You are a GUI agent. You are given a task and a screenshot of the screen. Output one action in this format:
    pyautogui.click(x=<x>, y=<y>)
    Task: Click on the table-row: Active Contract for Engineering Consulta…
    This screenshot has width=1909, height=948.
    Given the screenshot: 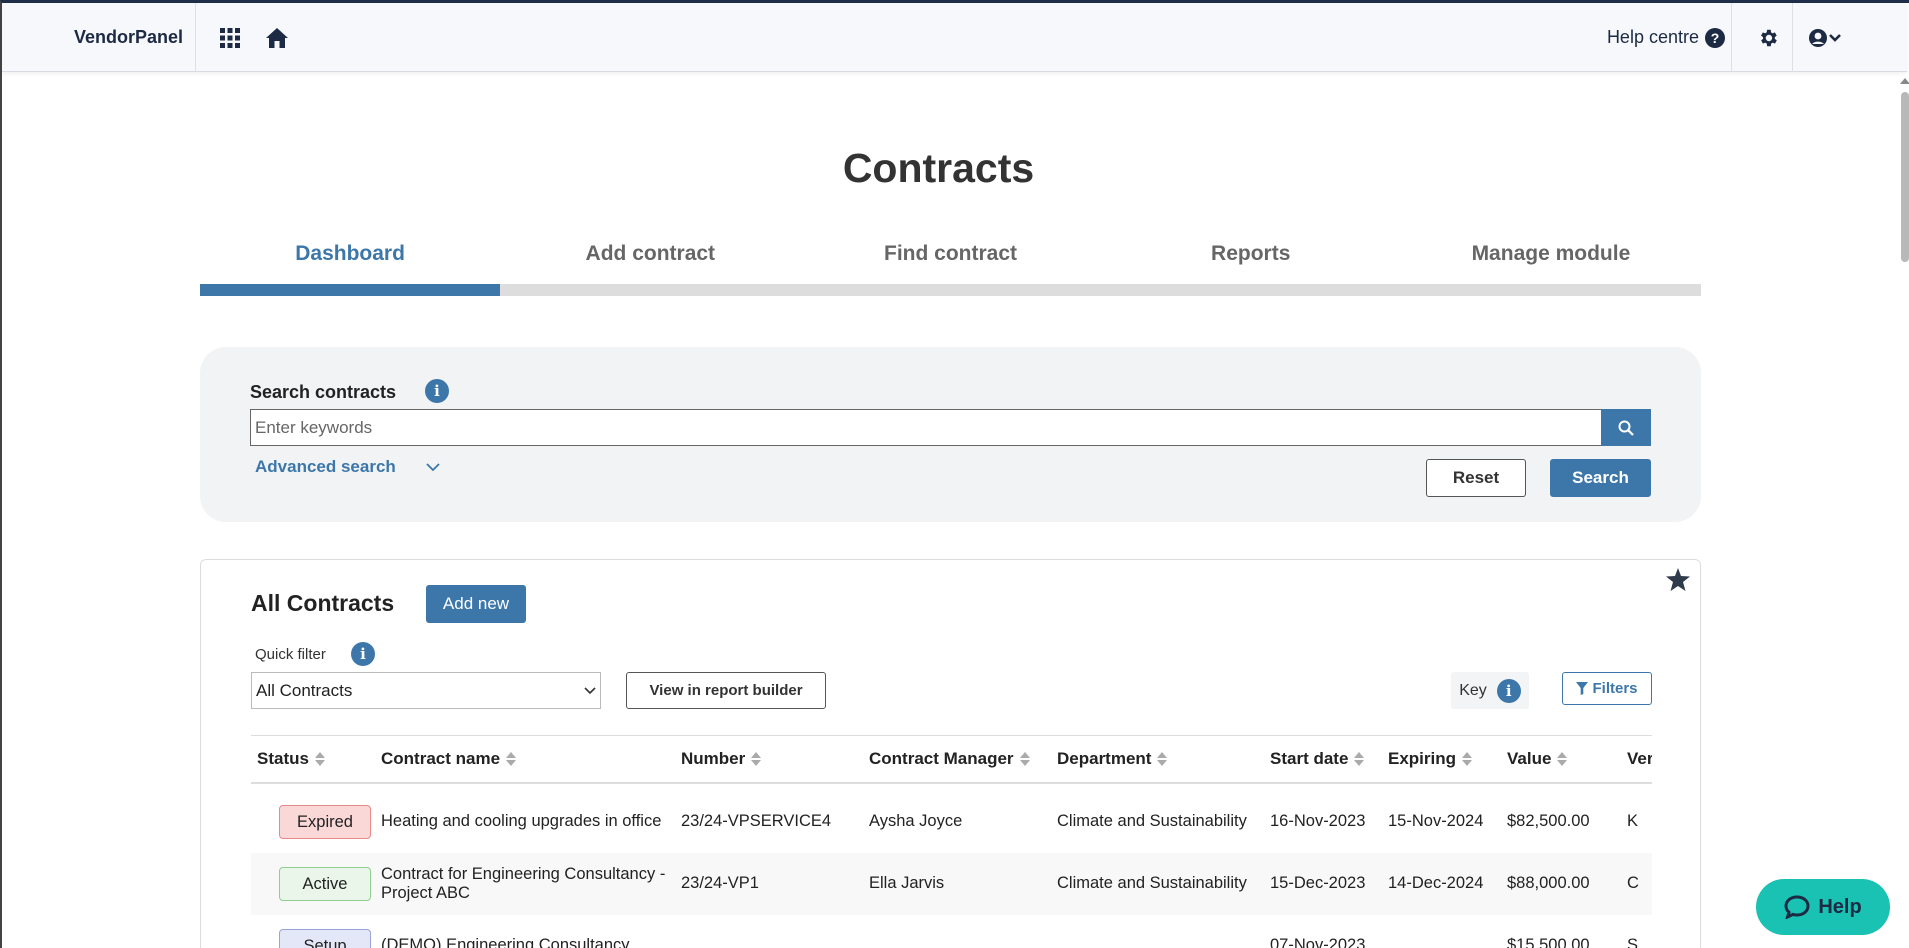 What is the action you would take?
    pyautogui.click(x=951, y=883)
    